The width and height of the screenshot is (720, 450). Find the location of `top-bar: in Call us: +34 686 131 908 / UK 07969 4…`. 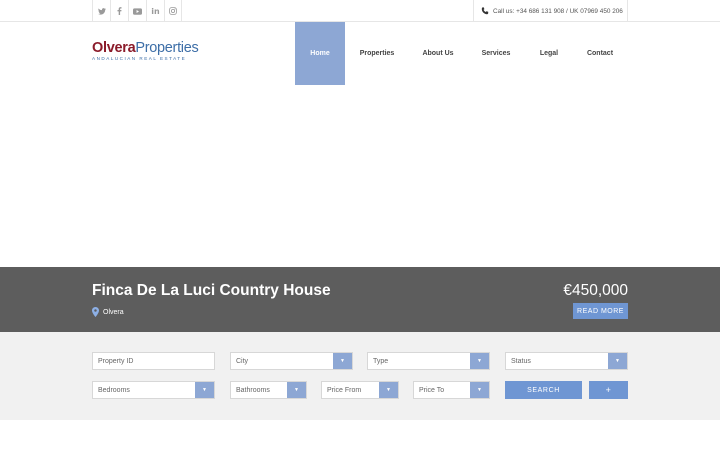

top-bar: in Call us: +34 686 131 908 / UK 07969 4… is located at coordinates (360, 11).